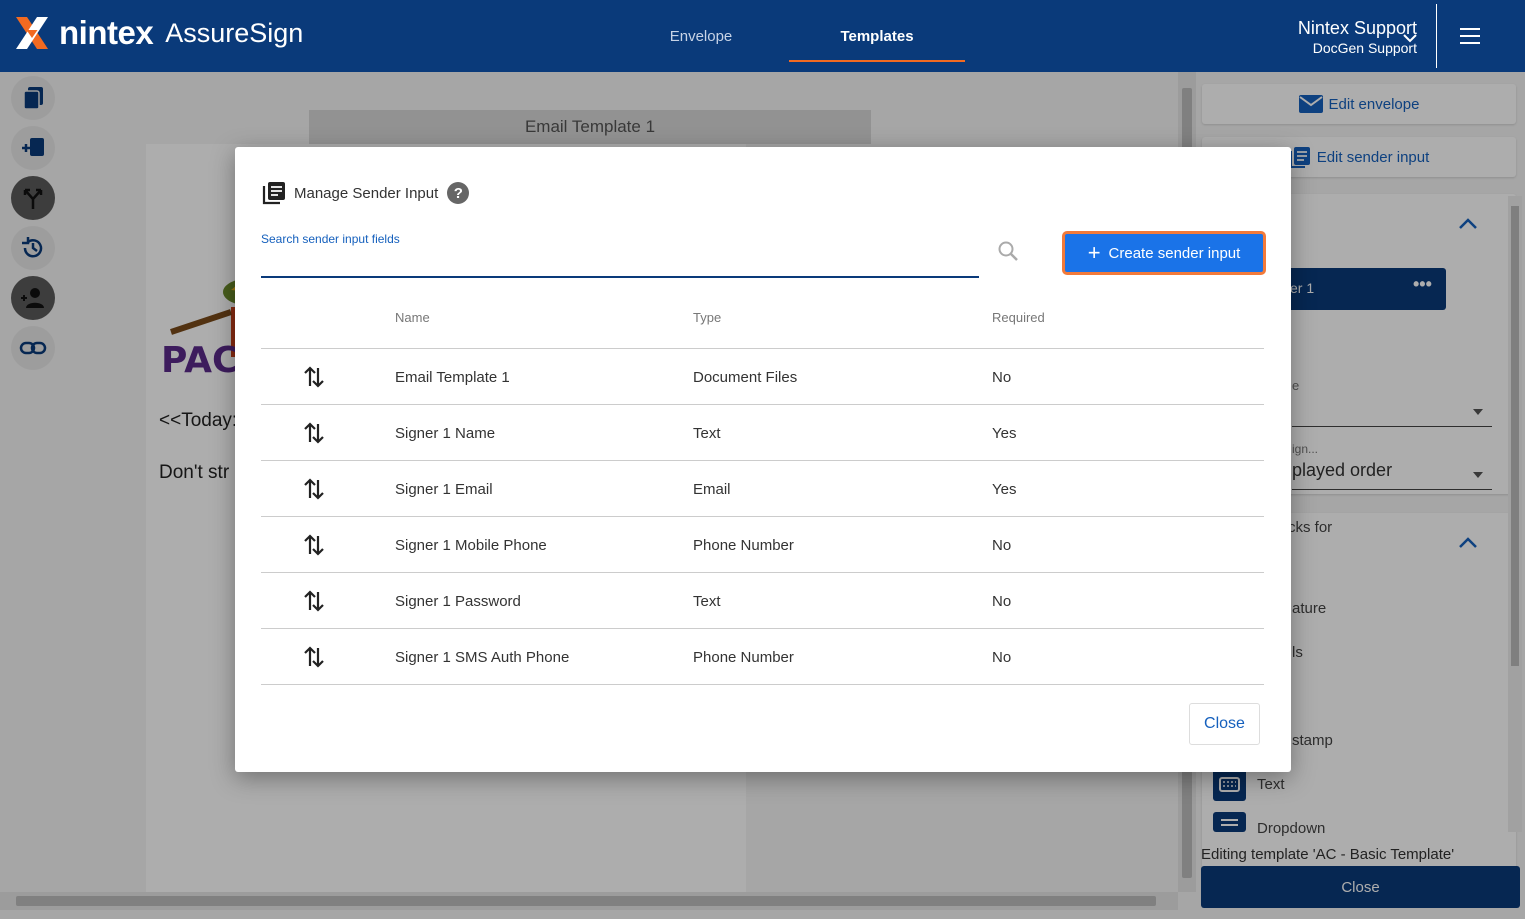 The width and height of the screenshot is (1525, 919). Describe the element at coordinates (707, 317) in the screenshot. I see `column-header-type: Type` at that location.